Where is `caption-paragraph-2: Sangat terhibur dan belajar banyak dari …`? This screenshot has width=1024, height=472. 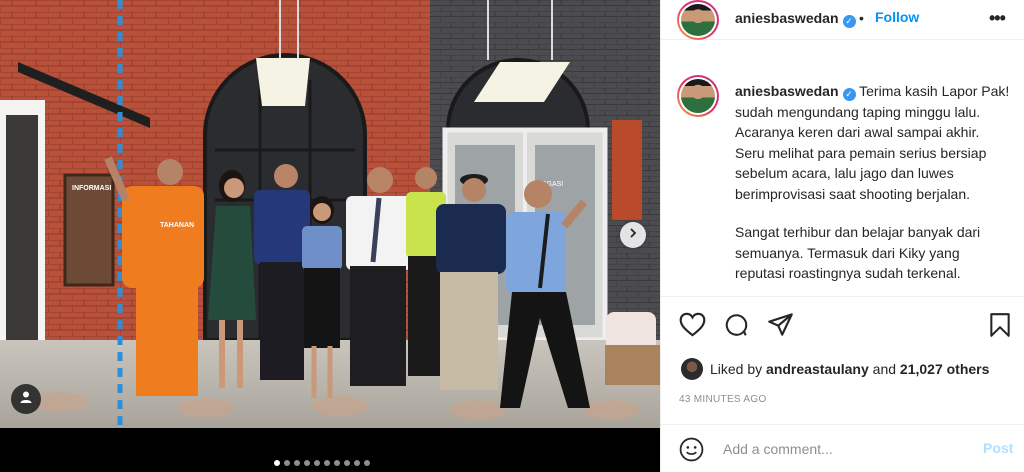 caption-paragraph-2: Sangat terhibur dan belajar banyak dari … is located at coordinates (858, 252).